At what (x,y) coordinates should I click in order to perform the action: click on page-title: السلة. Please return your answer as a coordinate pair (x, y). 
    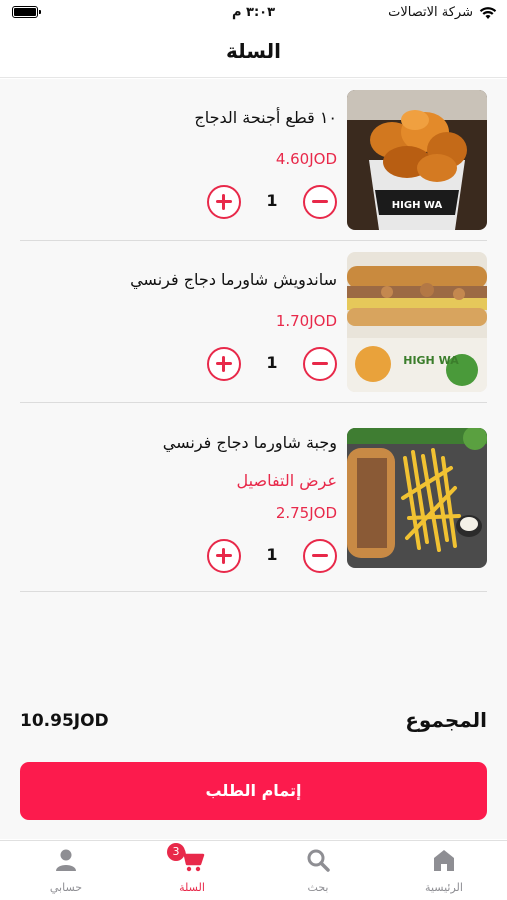
    Looking at the image, I should click on (253, 51).